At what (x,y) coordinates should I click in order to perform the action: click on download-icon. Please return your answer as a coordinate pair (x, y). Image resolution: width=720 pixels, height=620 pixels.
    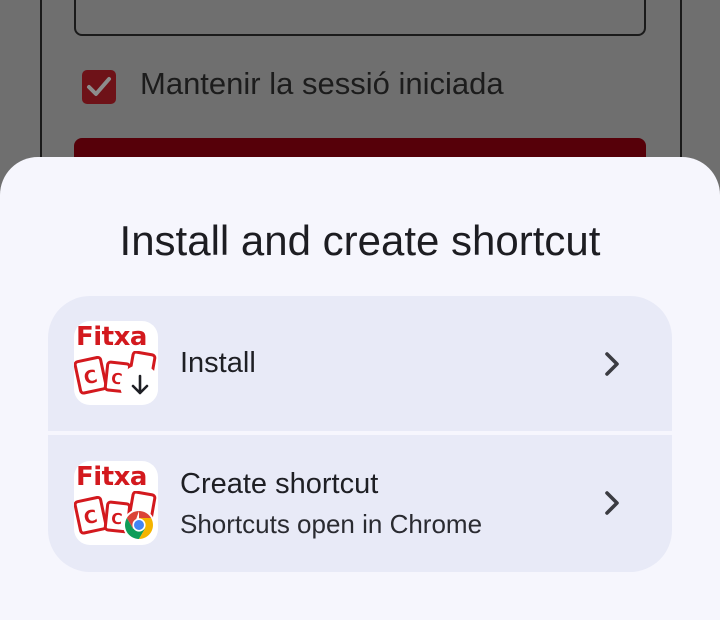
    Looking at the image, I should click on (140, 385).